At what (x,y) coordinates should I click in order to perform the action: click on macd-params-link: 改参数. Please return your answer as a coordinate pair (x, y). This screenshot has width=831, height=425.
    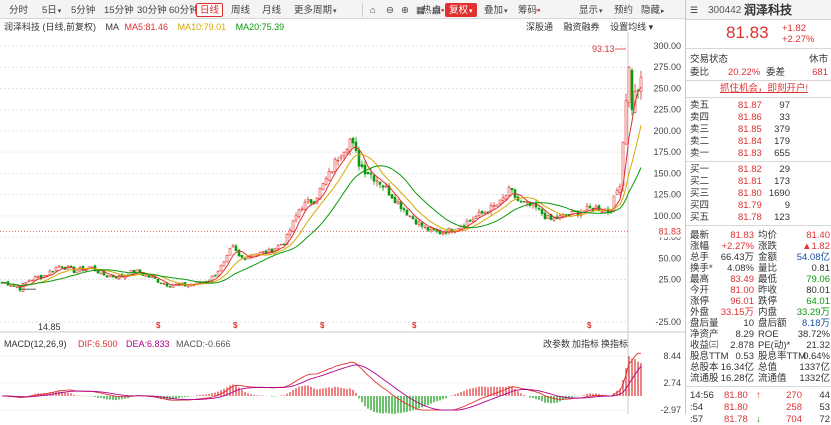
    Looking at the image, I should click on (556, 343).